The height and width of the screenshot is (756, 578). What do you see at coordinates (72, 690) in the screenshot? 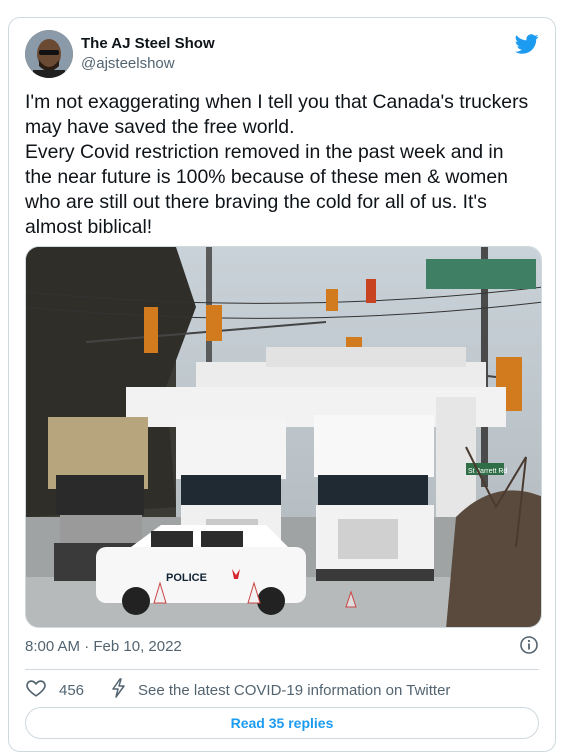
I see `like-count: 456` at bounding box center [72, 690].